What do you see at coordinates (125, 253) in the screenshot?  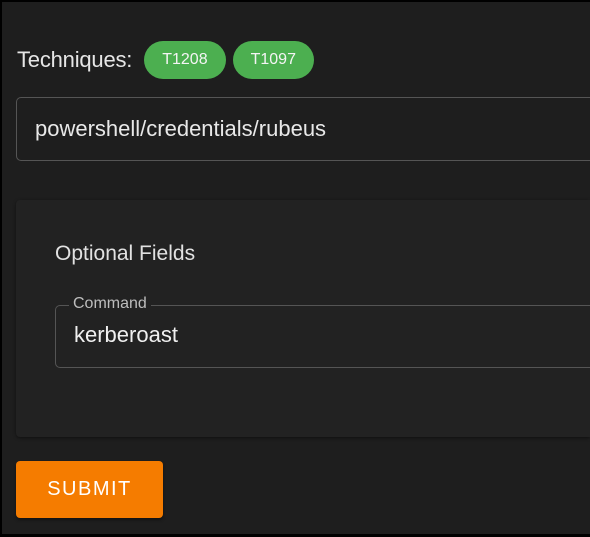 I see `optional-fields-title: Optional Fields` at bounding box center [125, 253].